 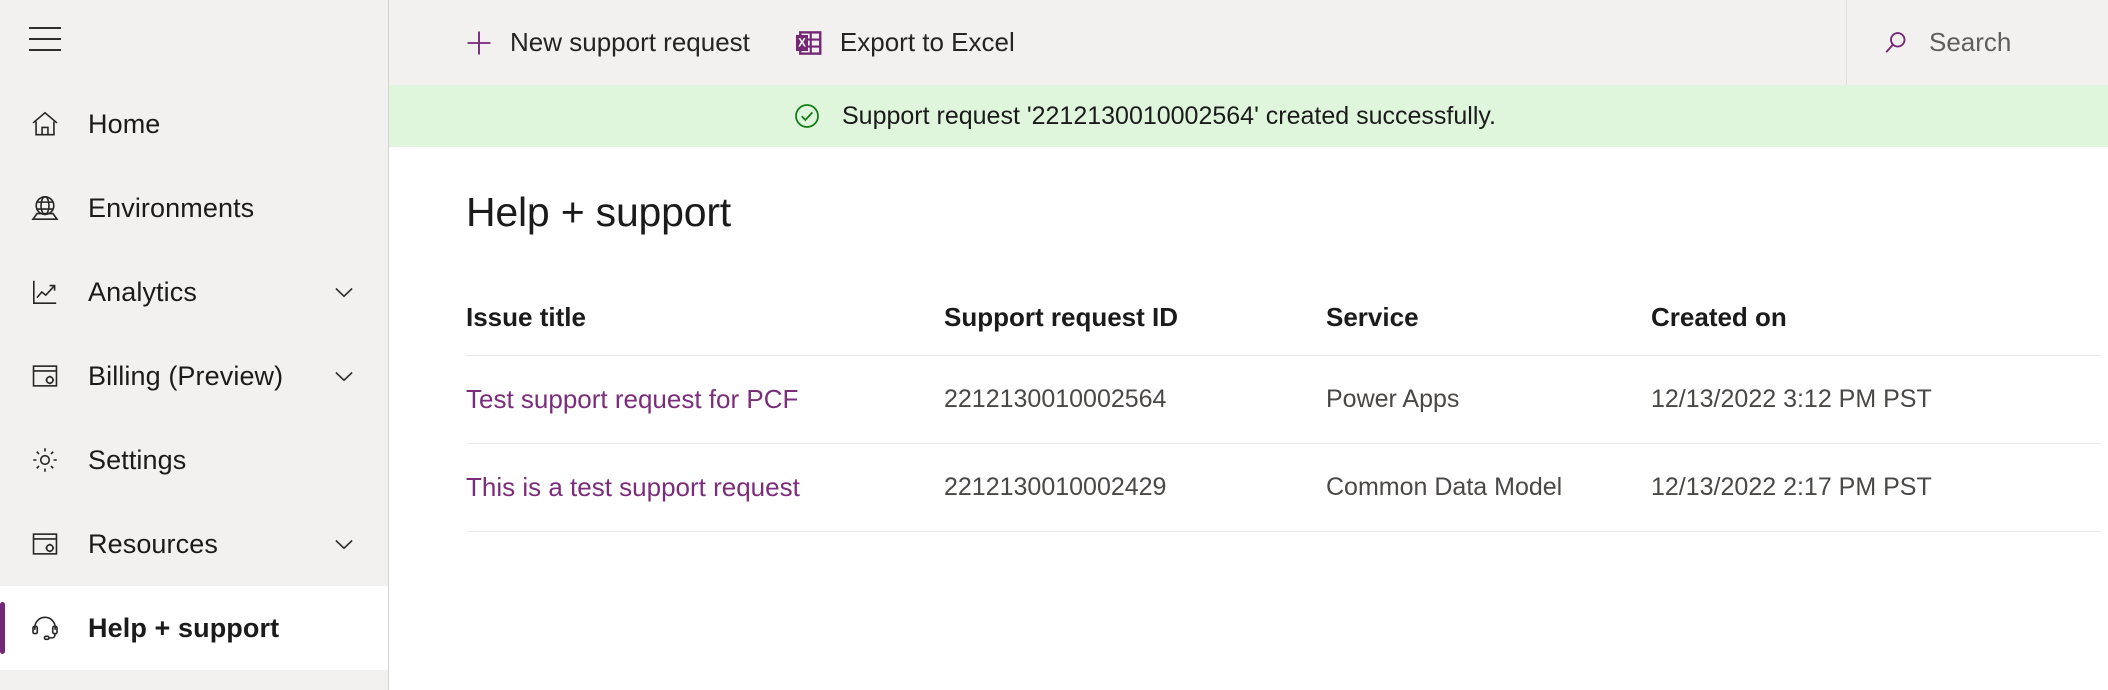 What do you see at coordinates (1135, 329) in the screenshot?
I see `column-header-support-request-id: Support request ID` at bounding box center [1135, 329].